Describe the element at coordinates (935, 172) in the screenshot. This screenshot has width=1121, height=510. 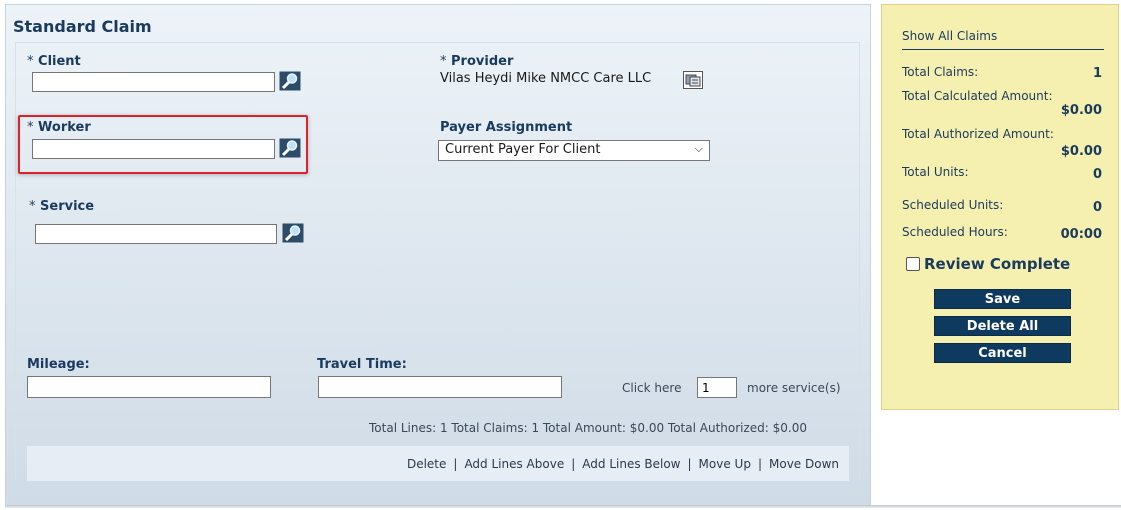
I see `total-units-label: Total Units:` at that location.